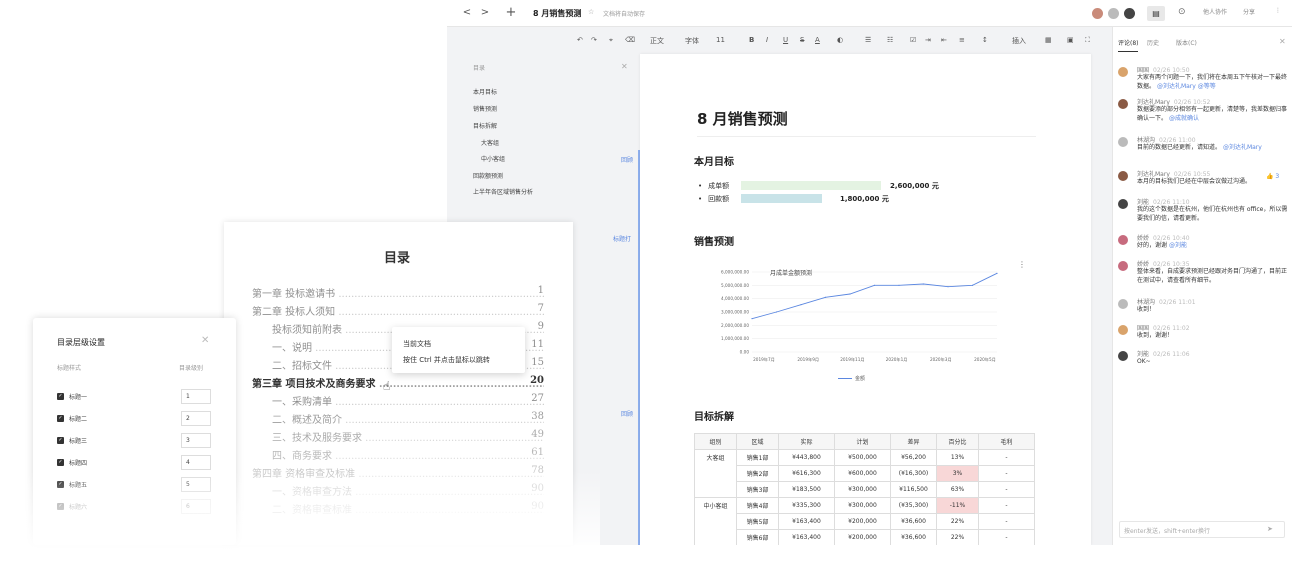 This screenshot has height=587, width=1292. What do you see at coordinates (485, 108) in the screenshot?
I see `outline-item: 销售预测` at bounding box center [485, 108].